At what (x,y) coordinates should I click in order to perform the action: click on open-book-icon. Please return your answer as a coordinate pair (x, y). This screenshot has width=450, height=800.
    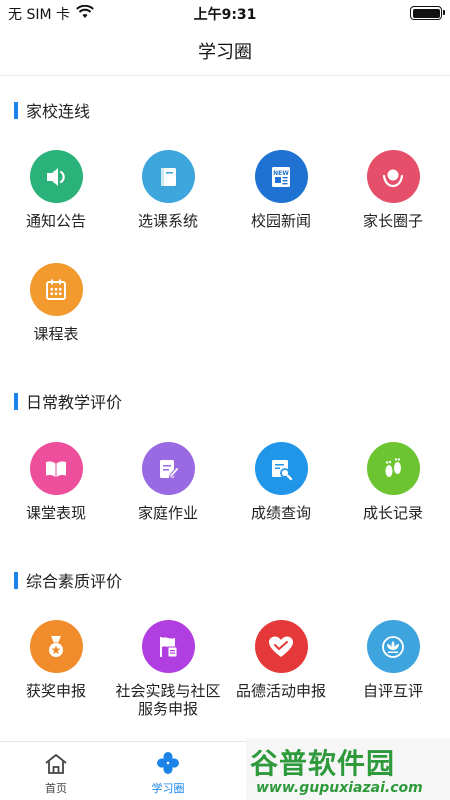
    Looking at the image, I should click on (56, 468).